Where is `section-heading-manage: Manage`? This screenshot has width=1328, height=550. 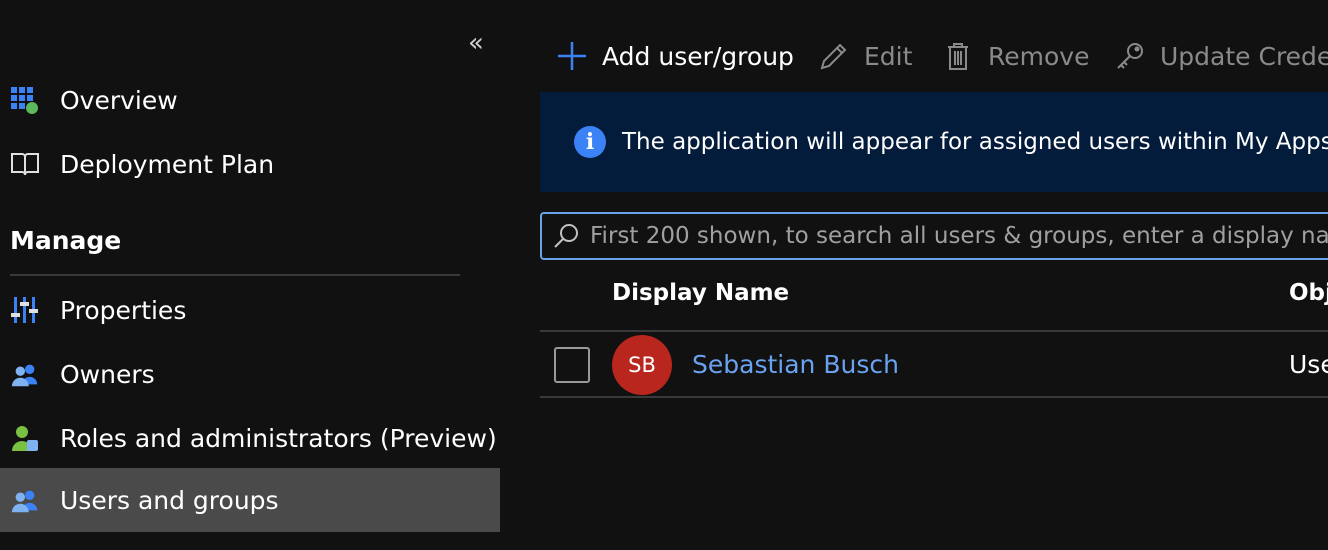
section-heading-manage: Manage is located at coordinates (66, 240).